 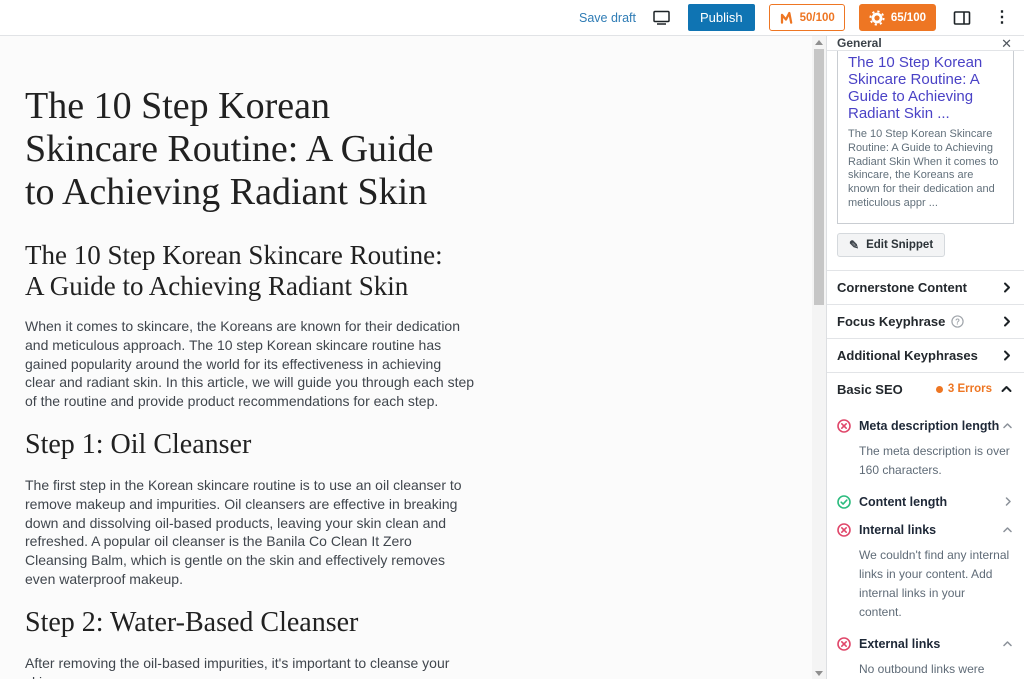 I want to click on section-basic-seo: Basic SEO 3 Errors, so click(x=925, y=388).